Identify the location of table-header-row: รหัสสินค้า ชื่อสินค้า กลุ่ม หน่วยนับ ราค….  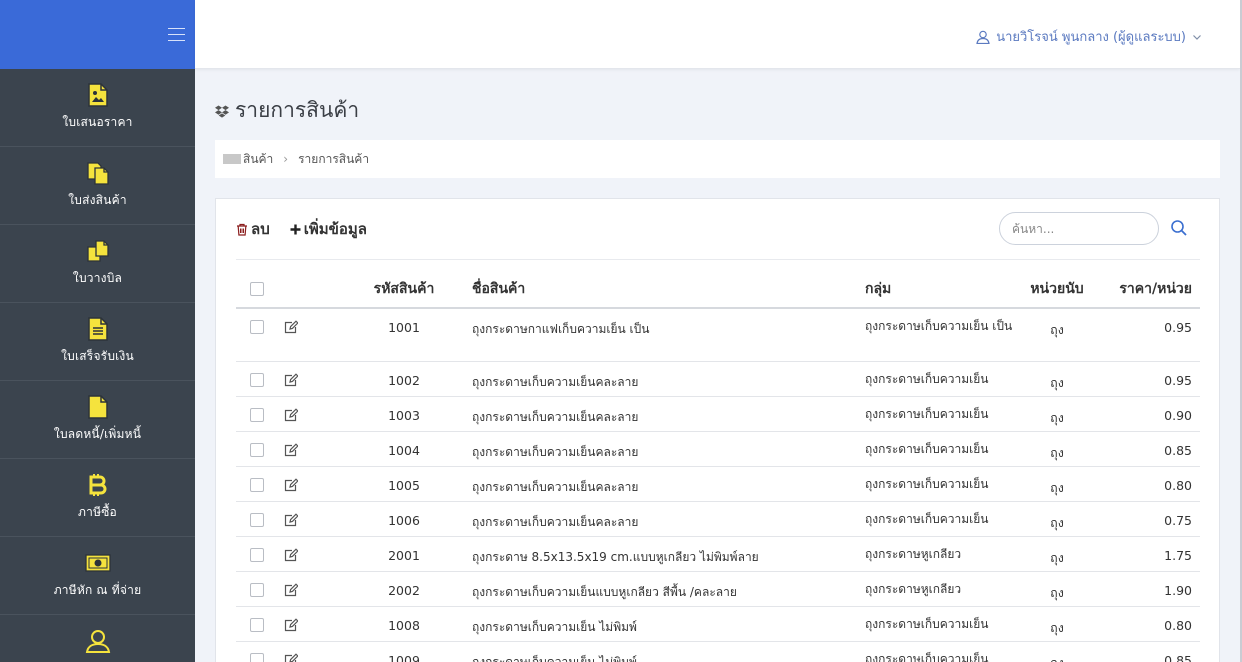
(718, 290).